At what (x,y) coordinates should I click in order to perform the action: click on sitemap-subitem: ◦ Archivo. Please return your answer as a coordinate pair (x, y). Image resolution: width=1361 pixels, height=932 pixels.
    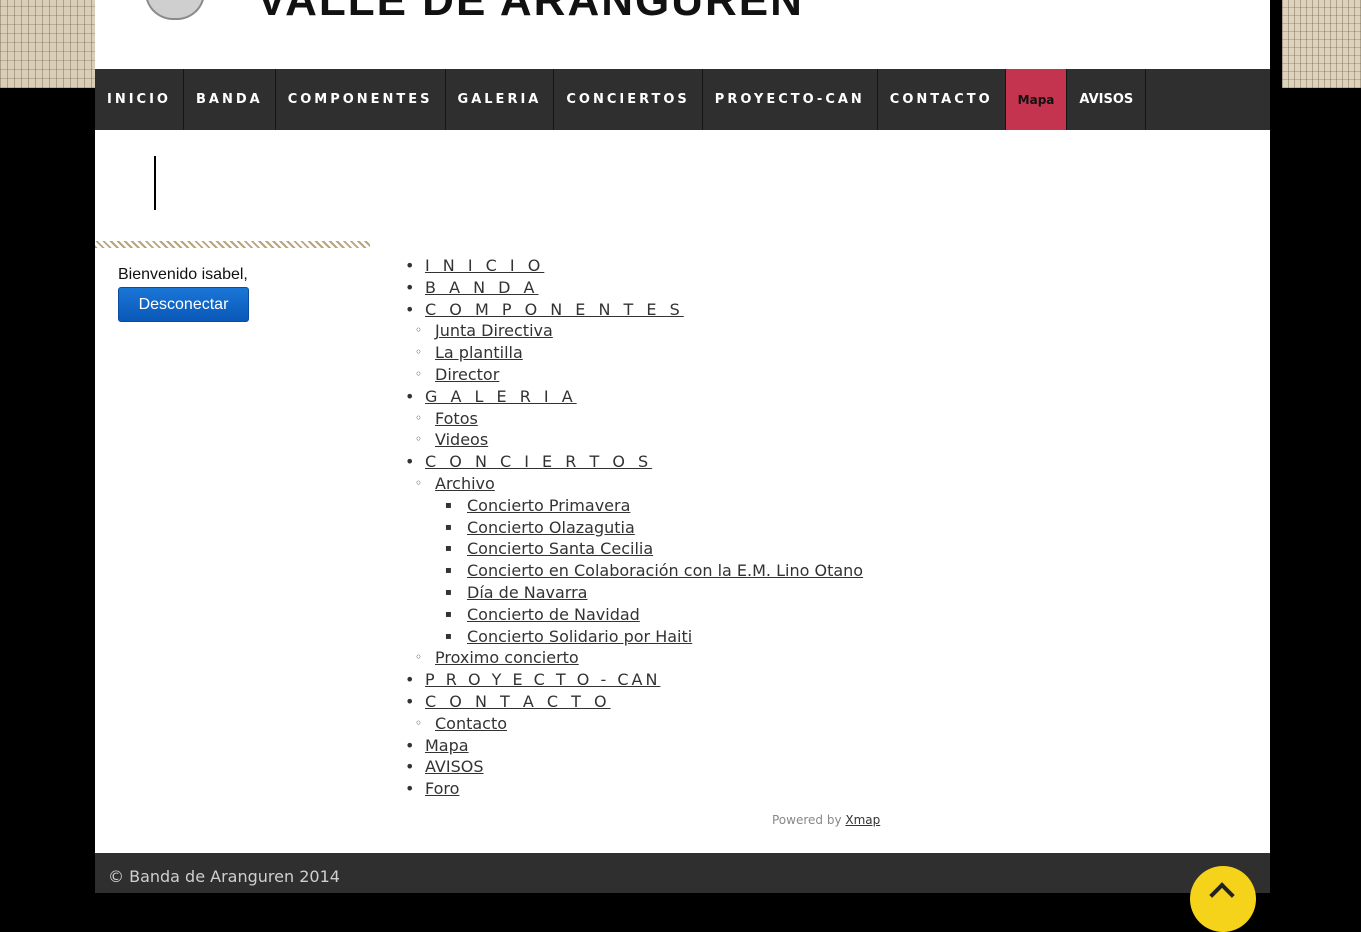
    Looking at the image, I should click on (634, 484).